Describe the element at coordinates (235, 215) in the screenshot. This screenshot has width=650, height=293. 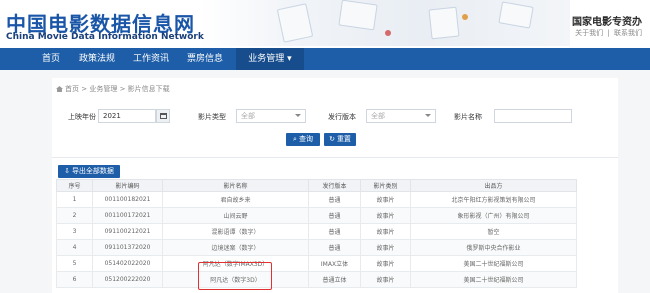
I see `table-cell: 山间云野` at that location.